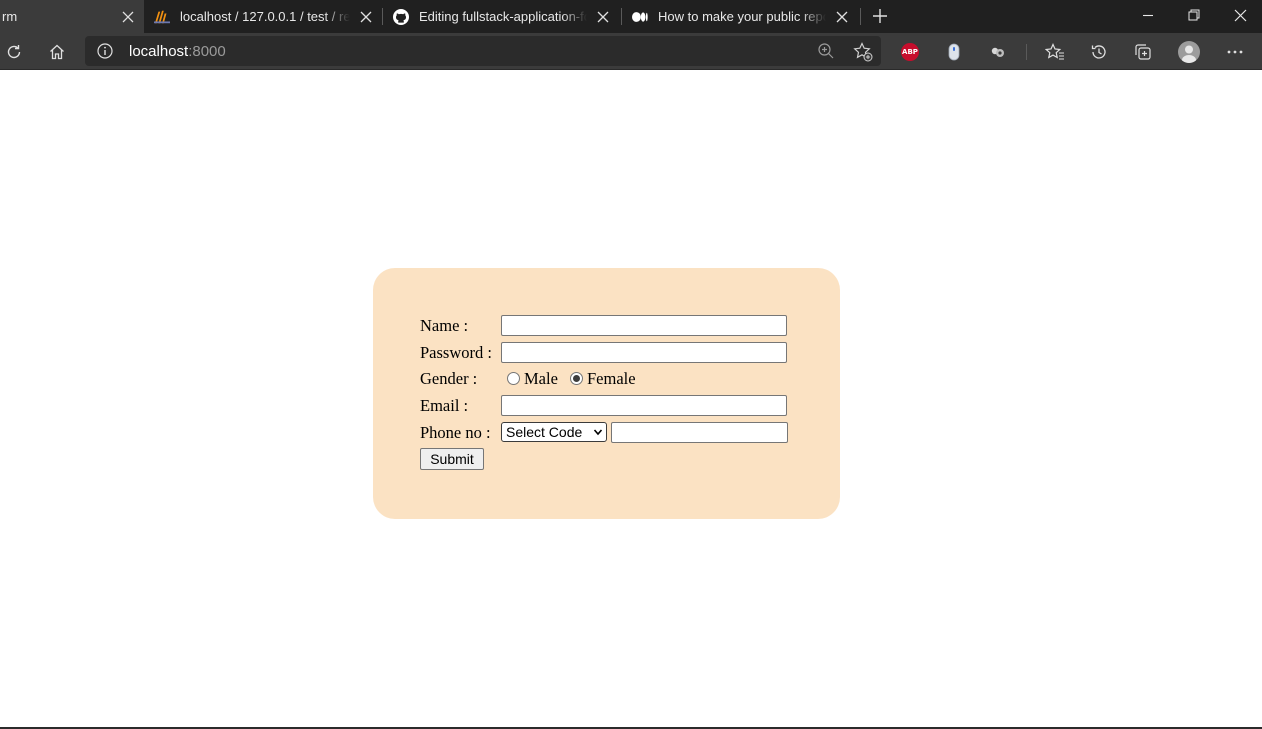  I want to click on adblock-extension-button: ABP, so click(910, 52).